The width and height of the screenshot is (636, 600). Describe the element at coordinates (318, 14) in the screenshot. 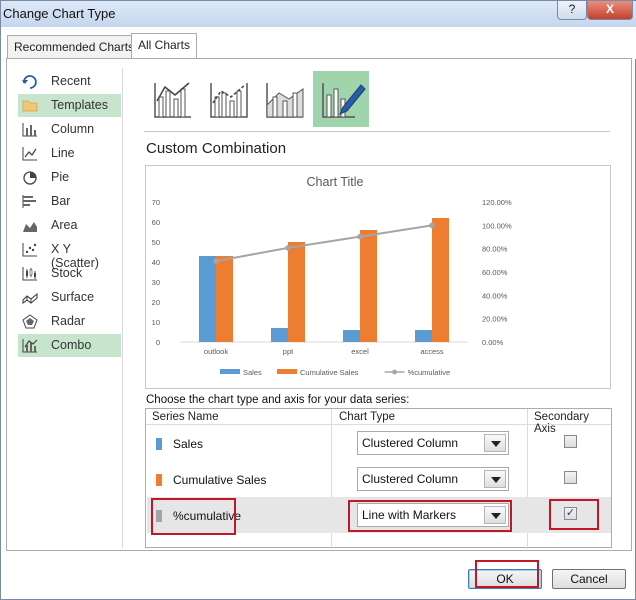

I see `title-bar: Change Chart Type ? X` at that location.